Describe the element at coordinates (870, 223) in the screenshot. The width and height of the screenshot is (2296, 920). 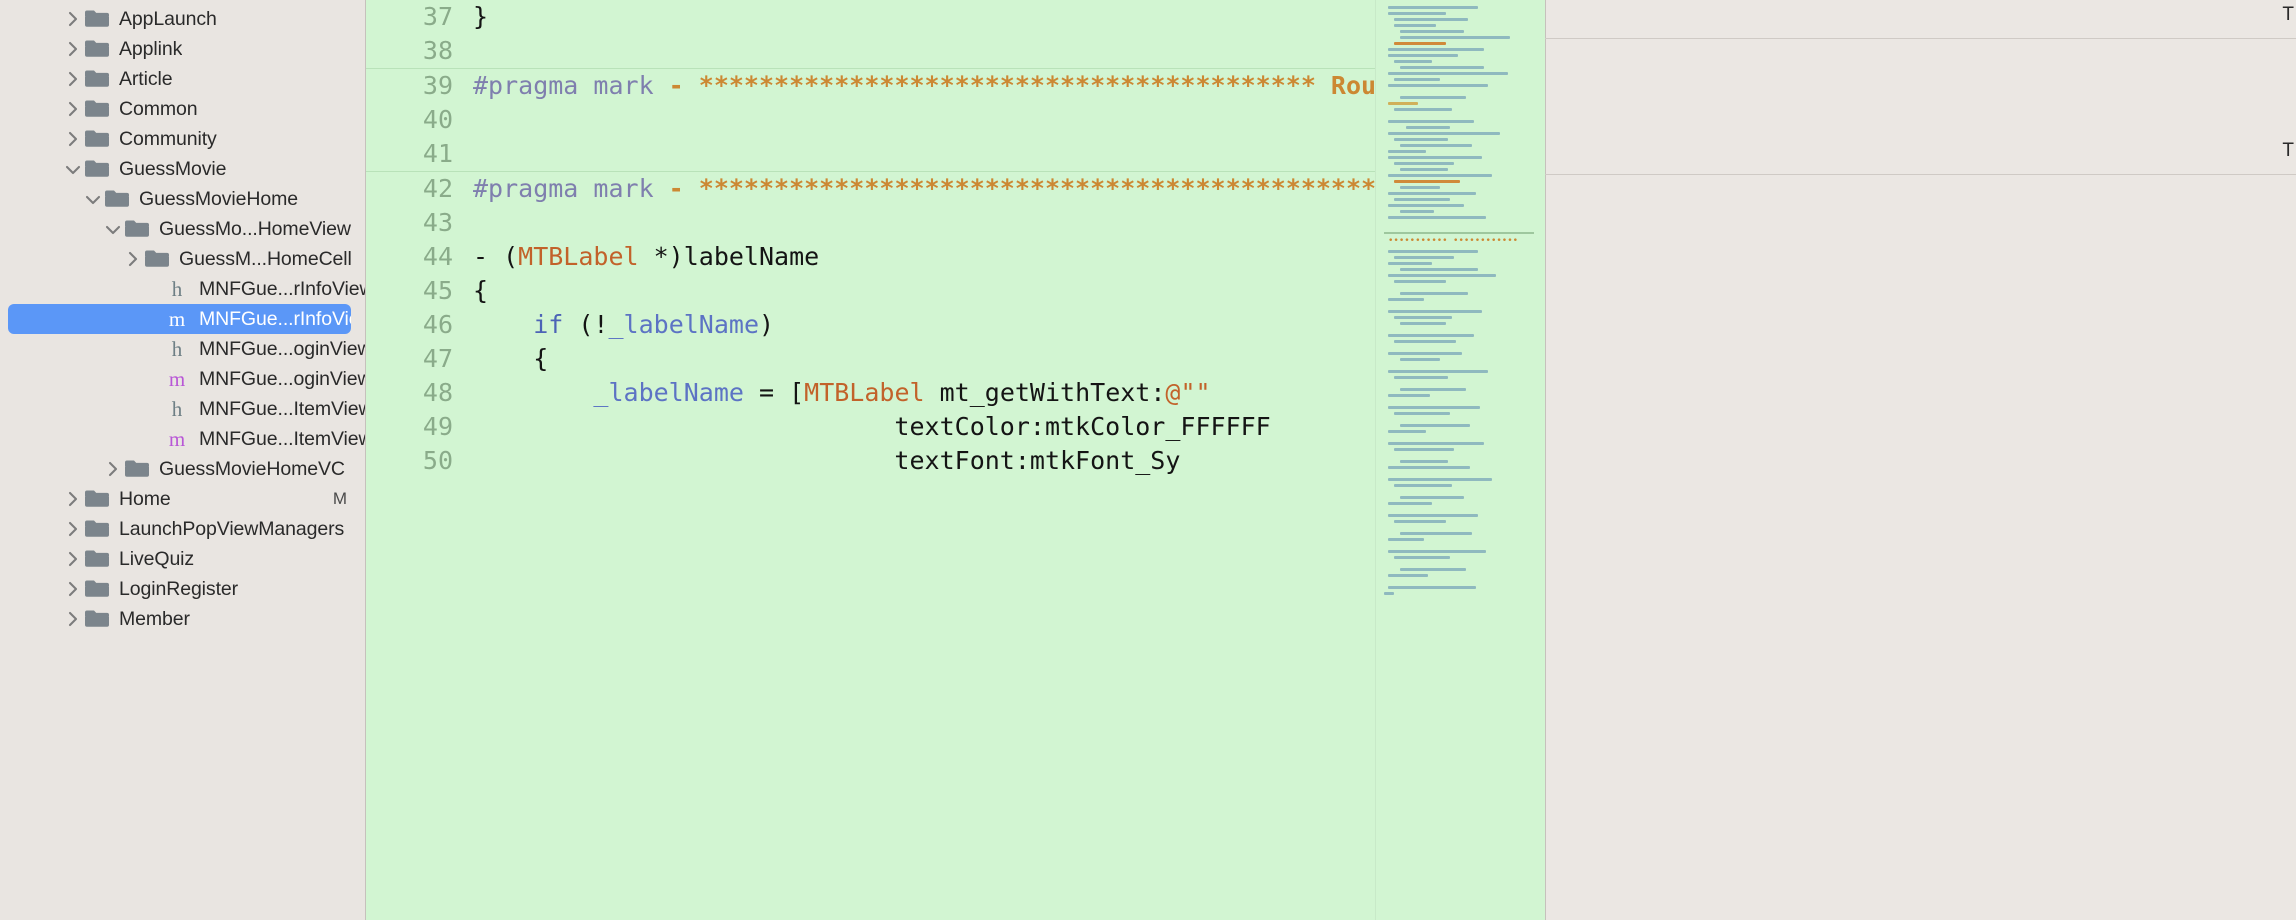
I see `code-line: 43` at that location.